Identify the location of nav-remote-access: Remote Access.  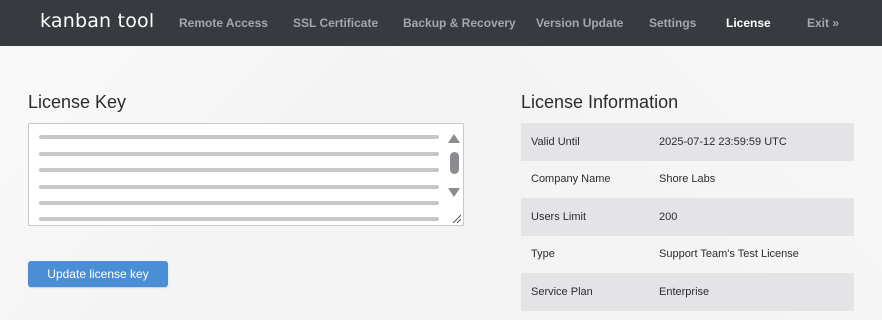
(223, 23).